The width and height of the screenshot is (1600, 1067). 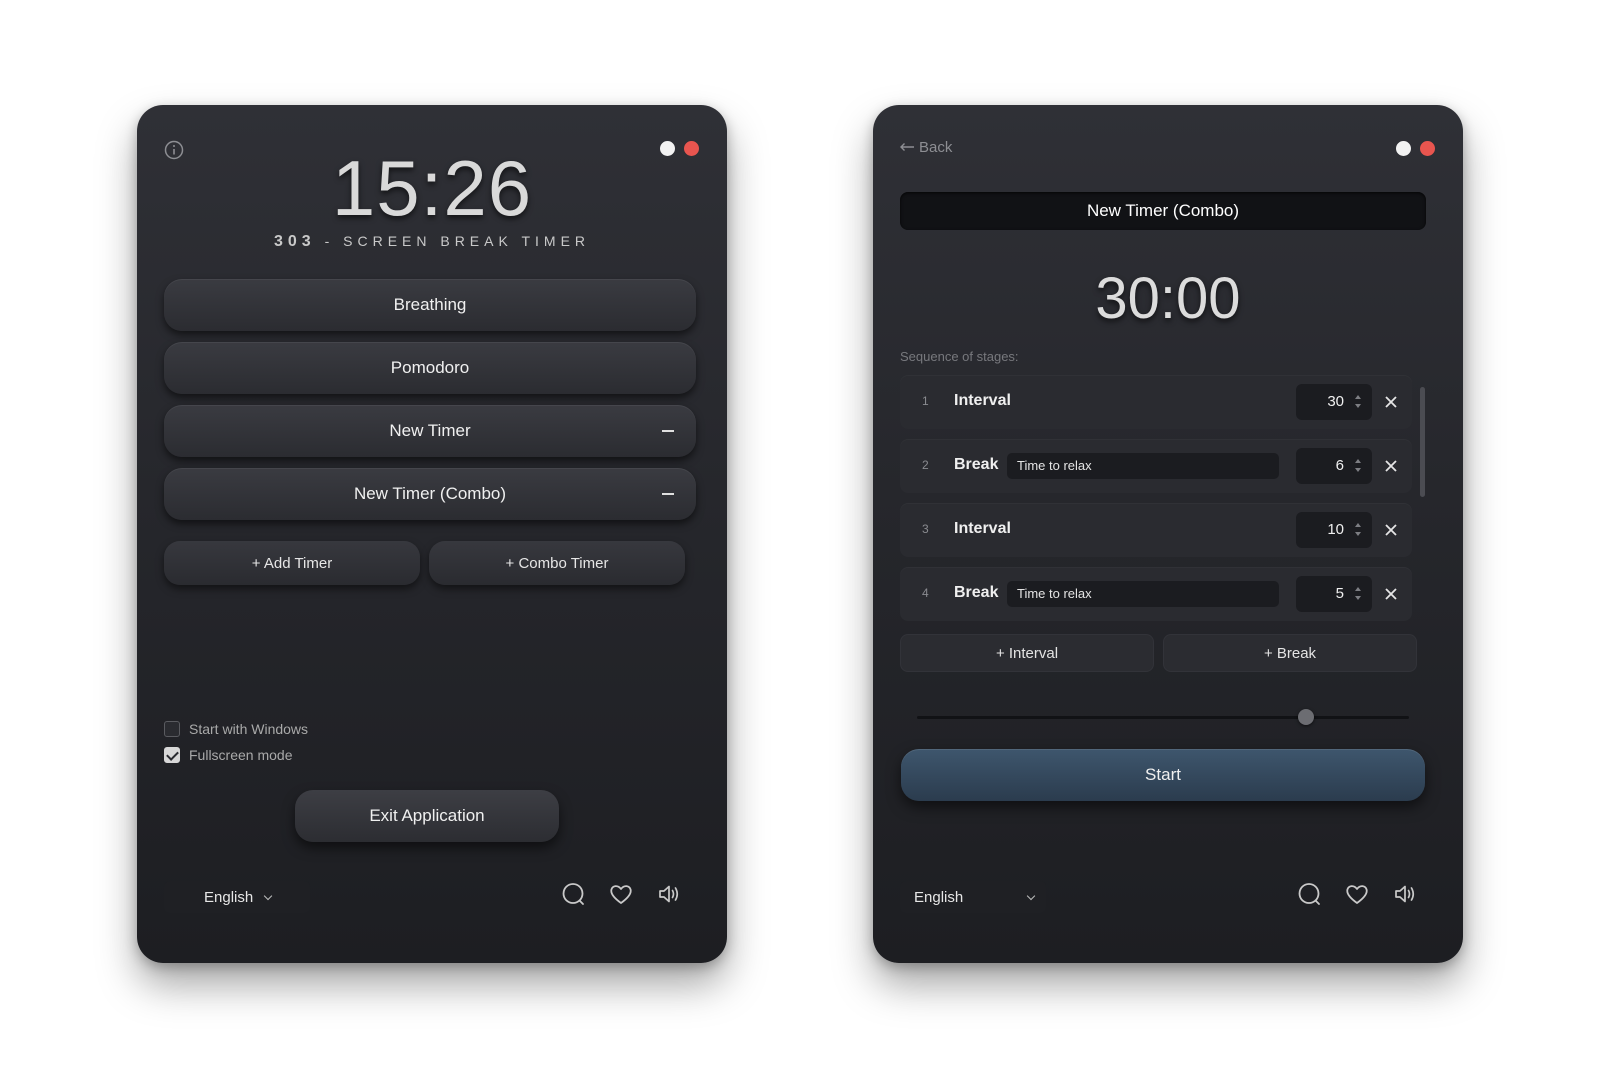 I want to click on window-controls, so click(x=1415, y=148).